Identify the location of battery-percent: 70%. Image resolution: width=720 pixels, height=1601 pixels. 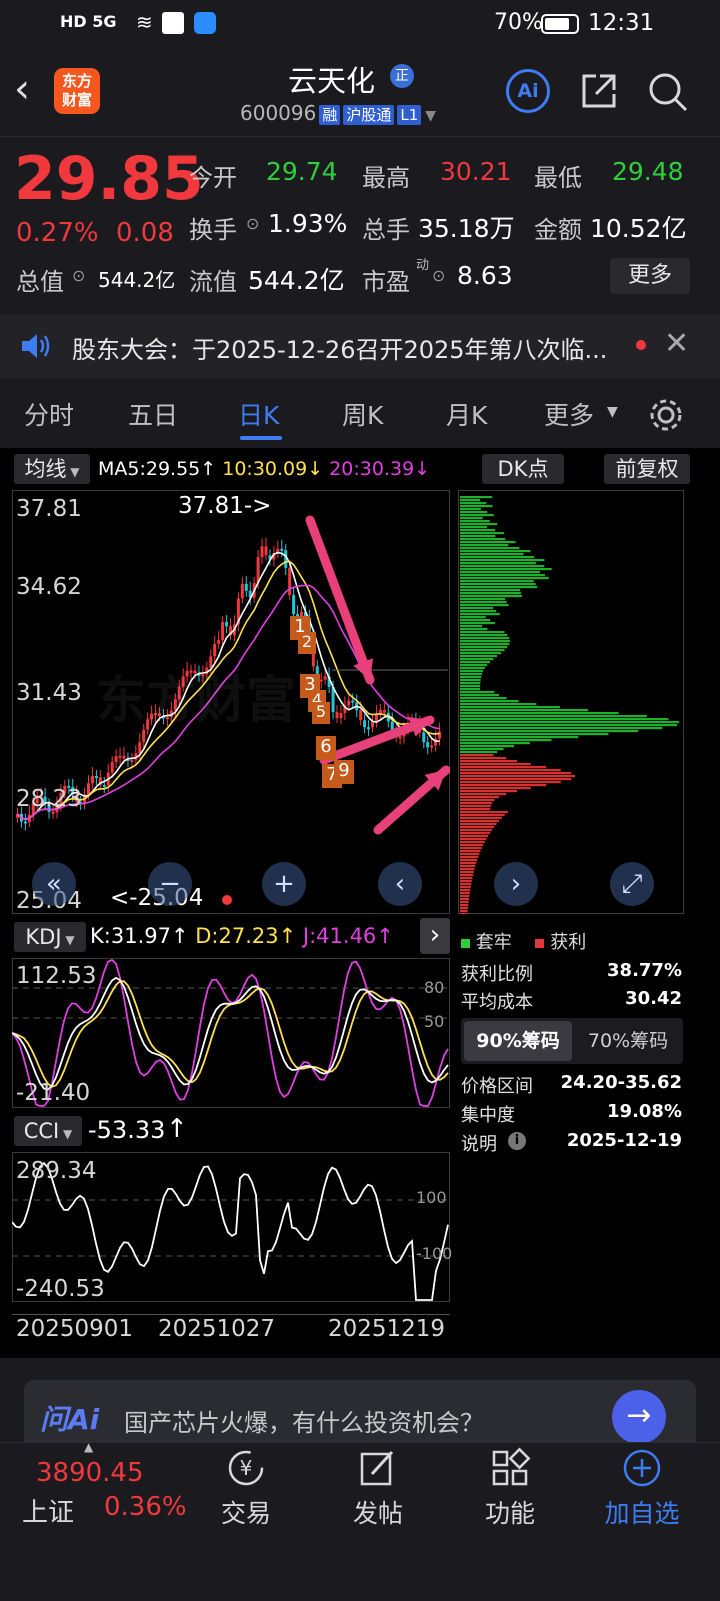
(518, 22).